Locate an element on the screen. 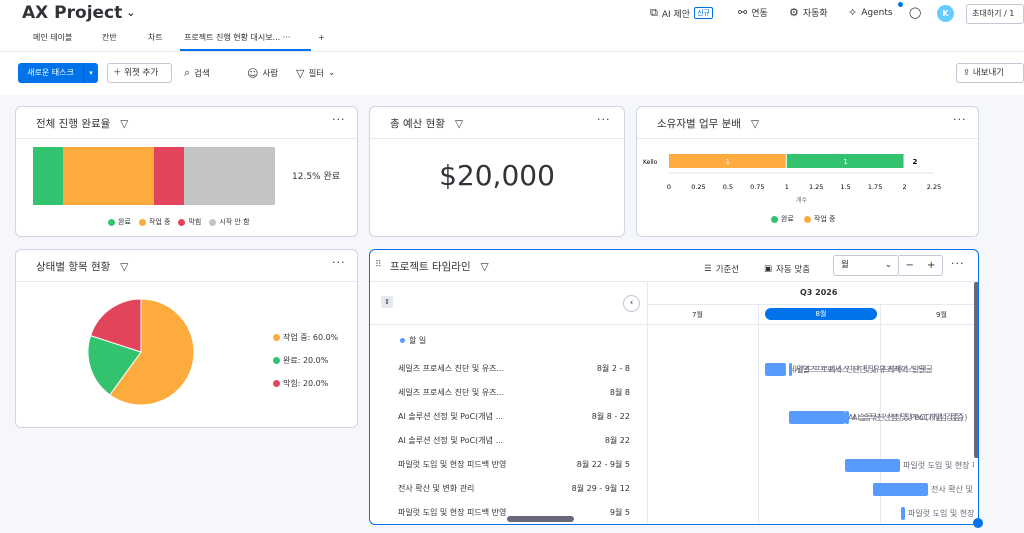  row-dates: 8월 2 - 8 is located at coordinates (613, 368).